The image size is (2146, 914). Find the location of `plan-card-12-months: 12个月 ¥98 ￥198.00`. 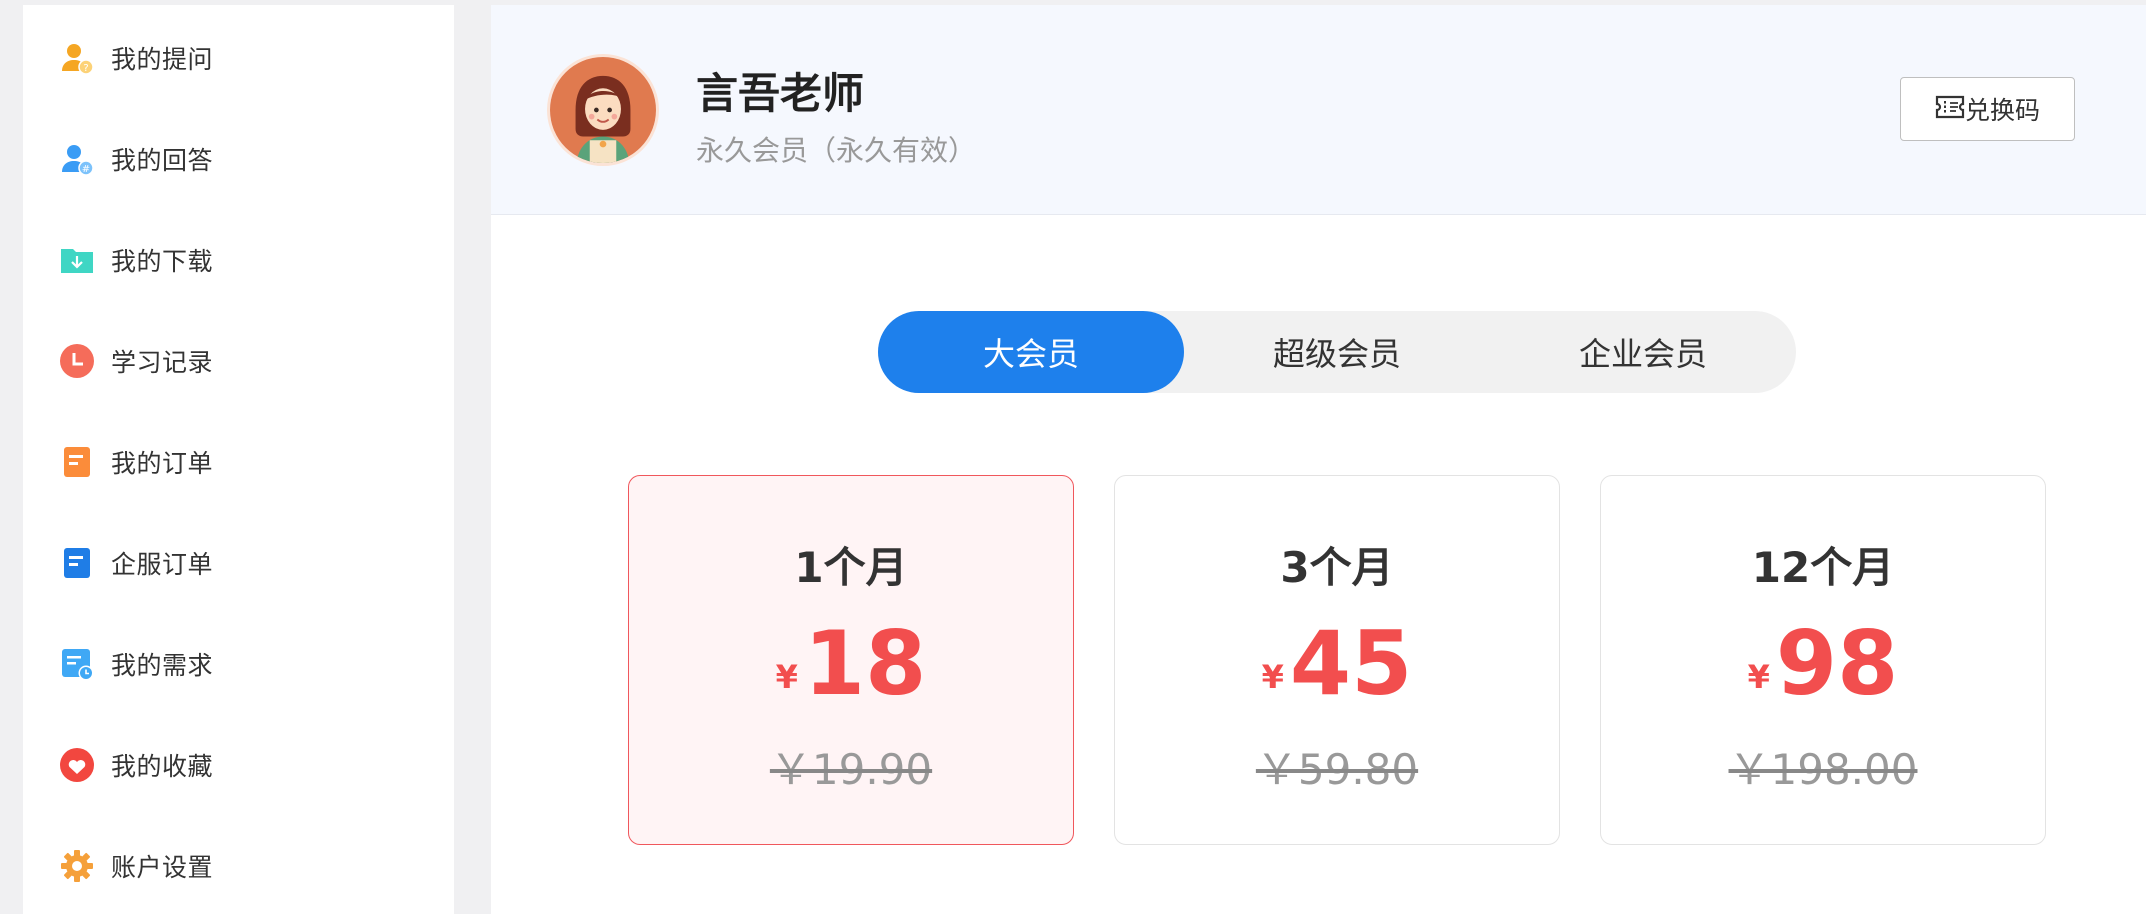

plan-card-12-months: 12个月 ¥98 ￥198.00 is located at coordinates (1823, 660).